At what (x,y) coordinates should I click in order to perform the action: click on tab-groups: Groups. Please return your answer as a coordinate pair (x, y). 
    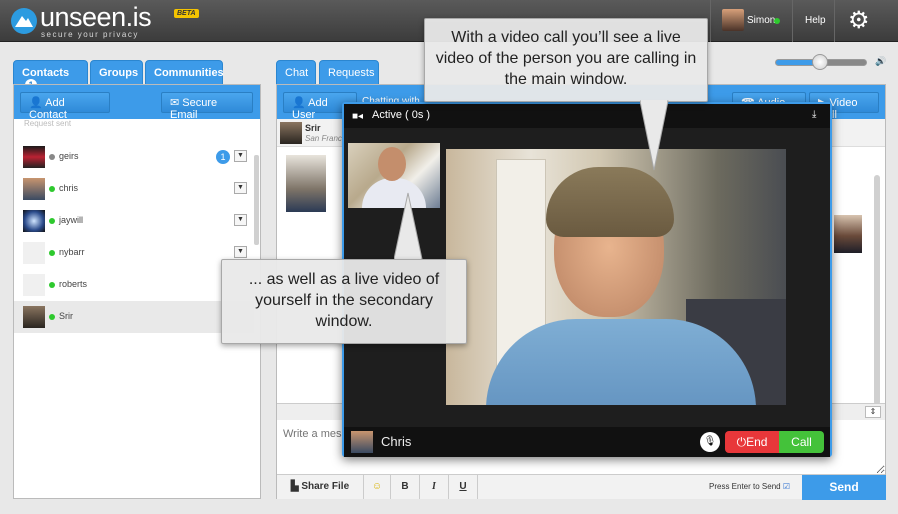
    Looking at the image, I should click on (116, 72).